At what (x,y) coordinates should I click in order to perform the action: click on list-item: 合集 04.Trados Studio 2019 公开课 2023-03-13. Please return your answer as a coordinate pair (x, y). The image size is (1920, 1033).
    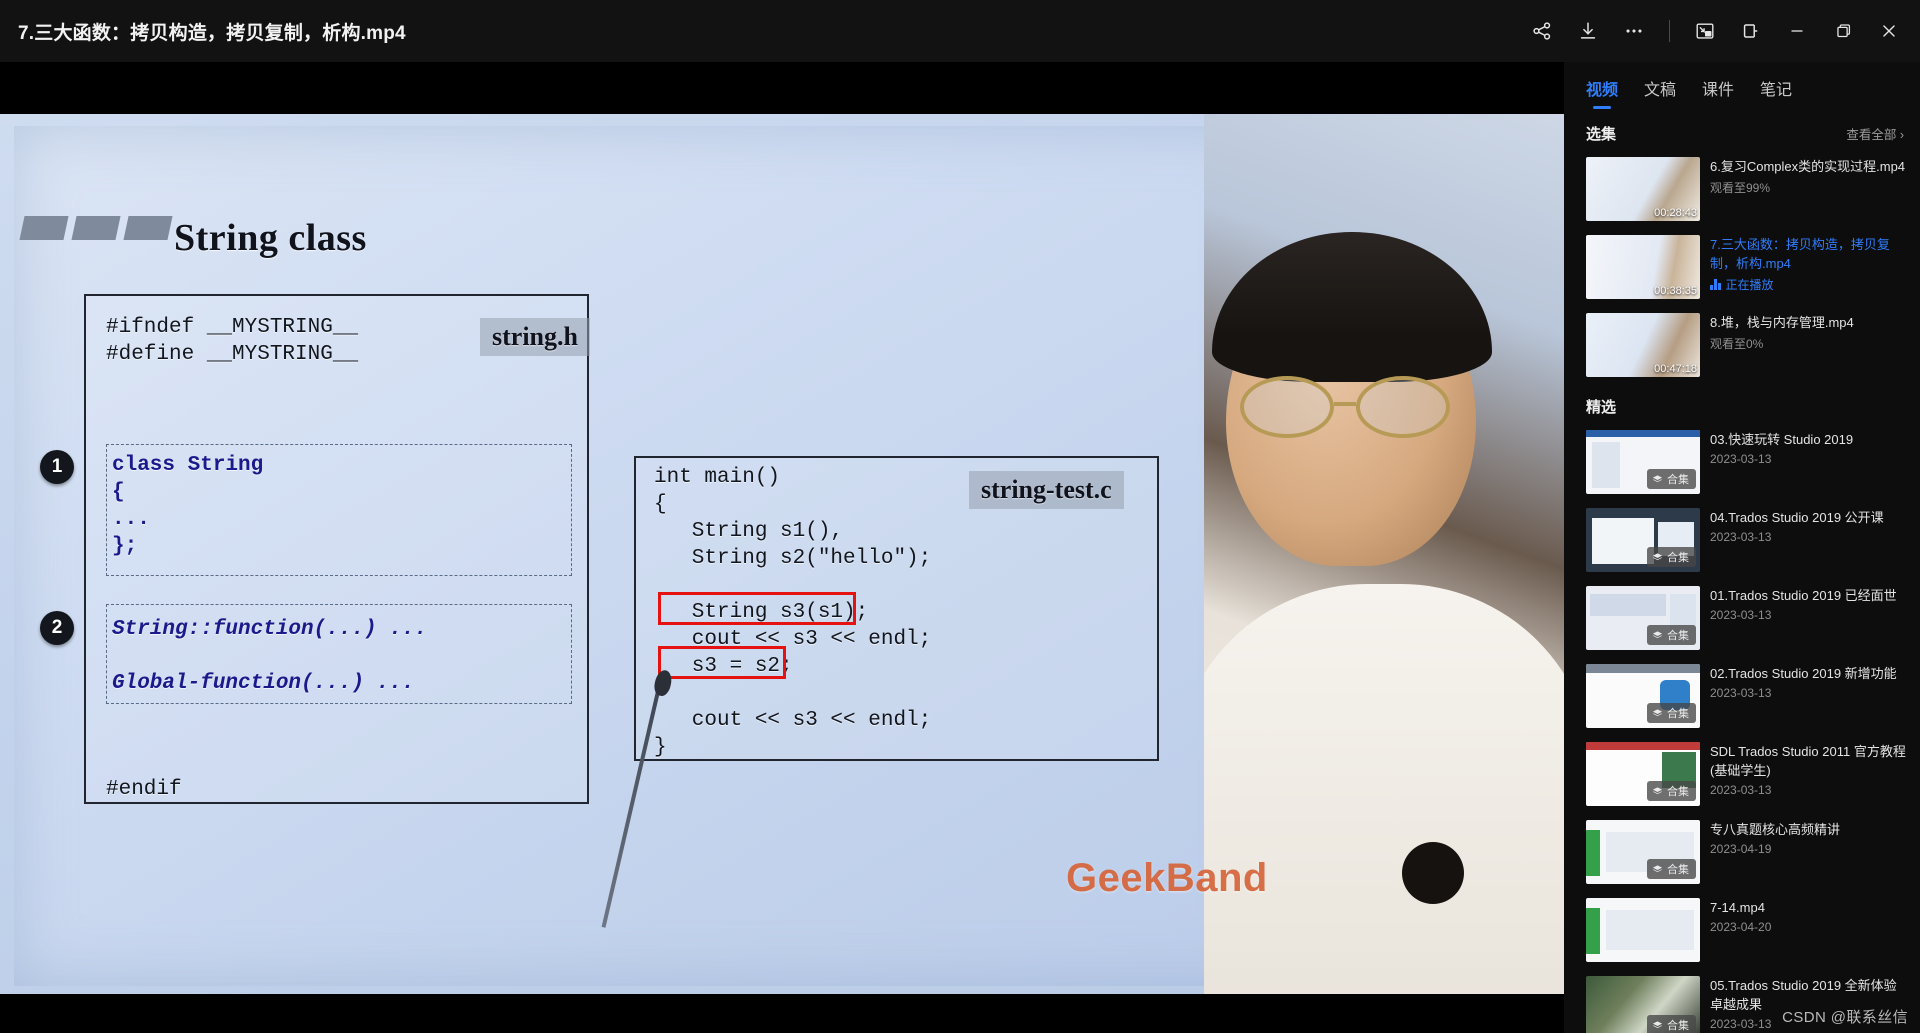
    Looking at the image, I should click on (1742, 540).